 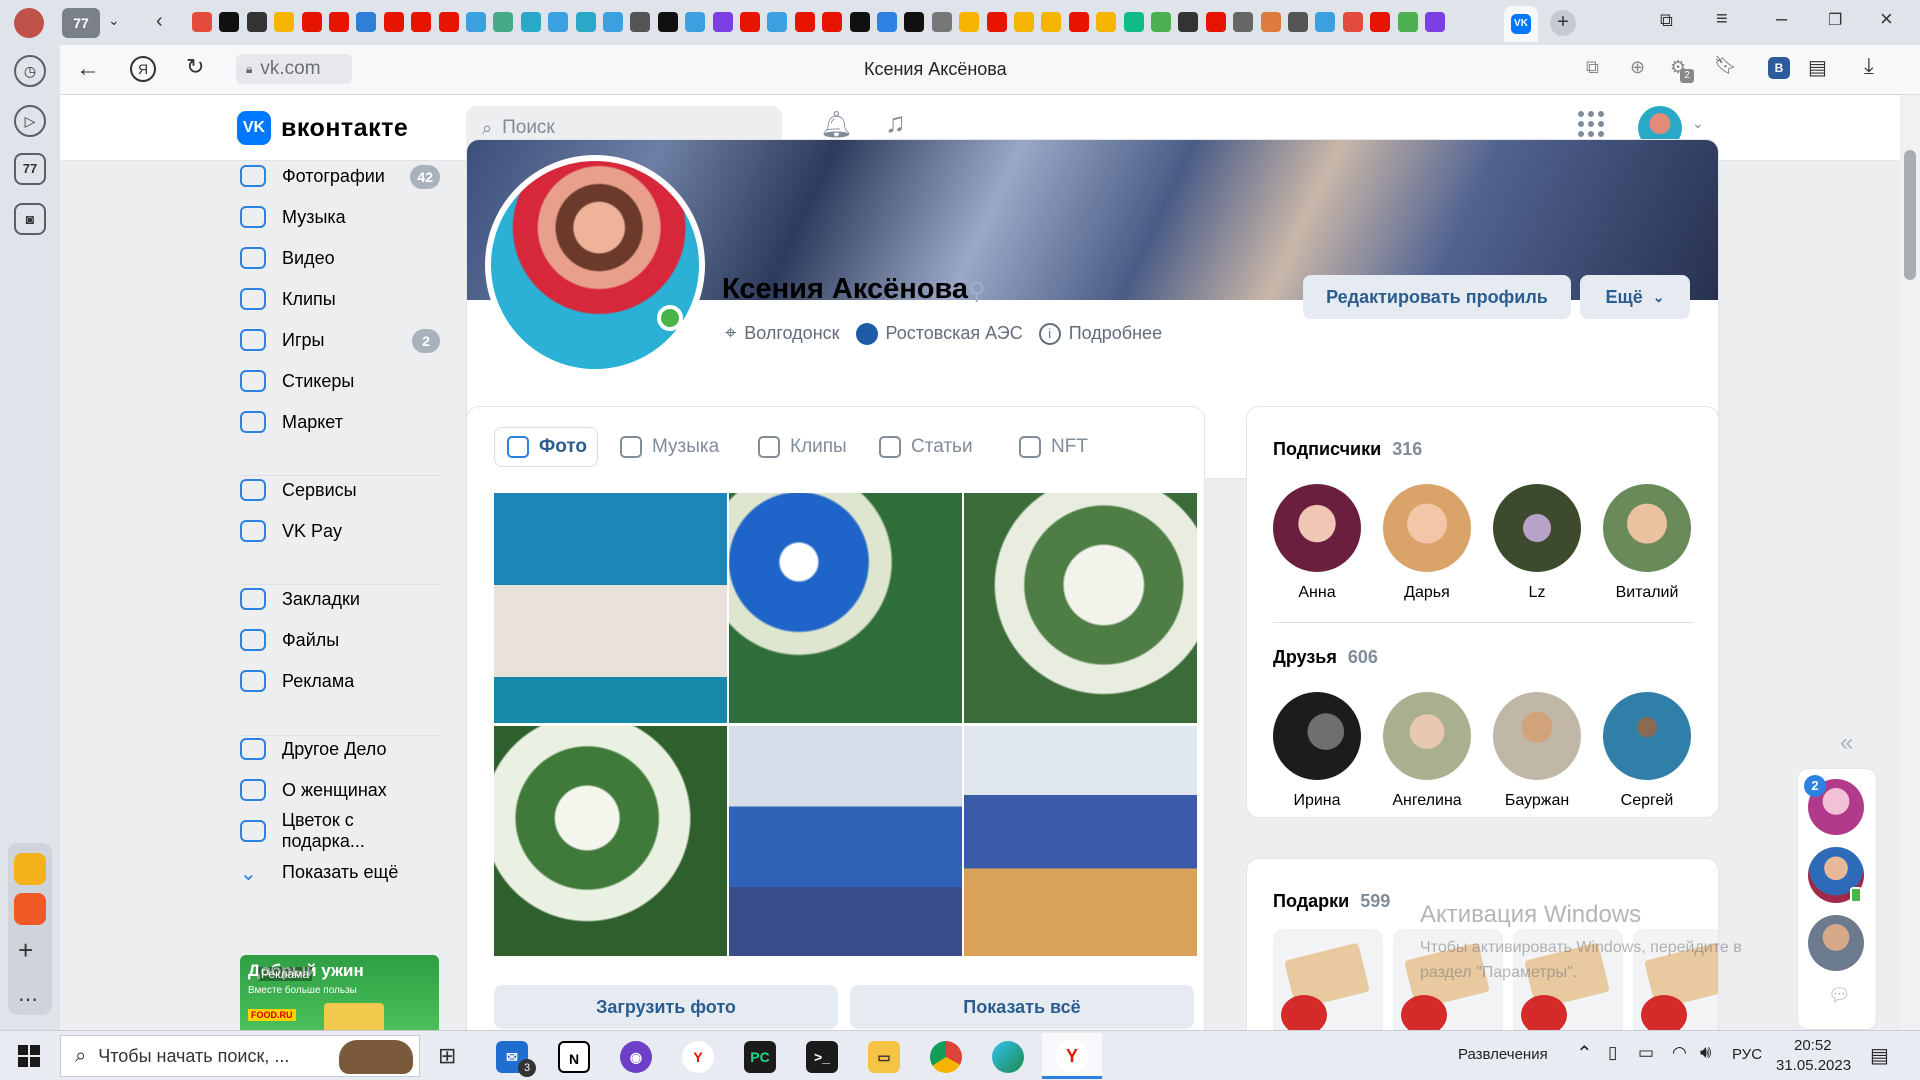 I want to click on volume-icon: 🔊︎, so click(x=1705, y=1052).